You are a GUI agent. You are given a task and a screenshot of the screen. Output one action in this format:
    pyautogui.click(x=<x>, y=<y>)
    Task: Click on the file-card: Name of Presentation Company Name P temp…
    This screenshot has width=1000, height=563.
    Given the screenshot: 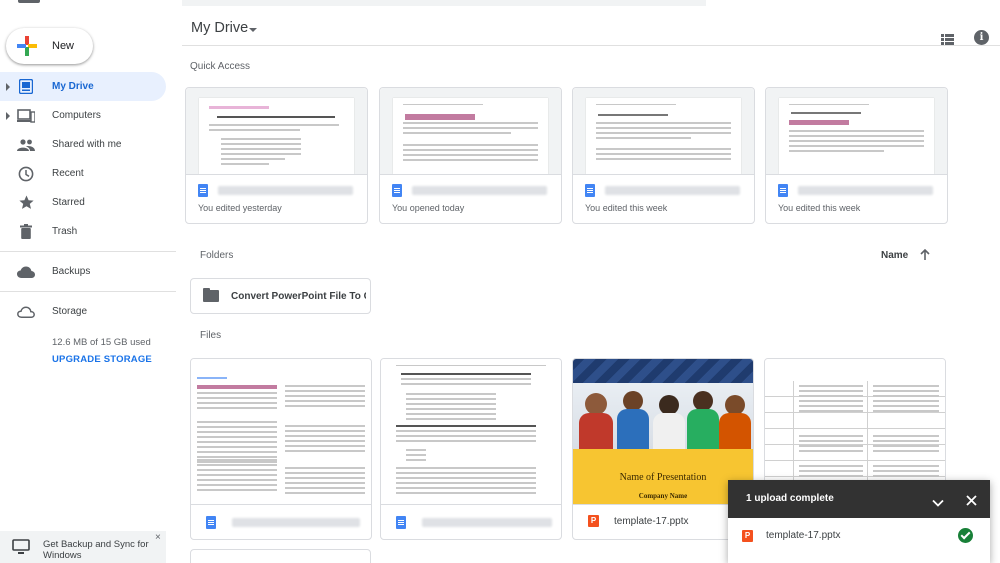 What is the action you would take?
    pyautogui.click(x=663, y=449)
    